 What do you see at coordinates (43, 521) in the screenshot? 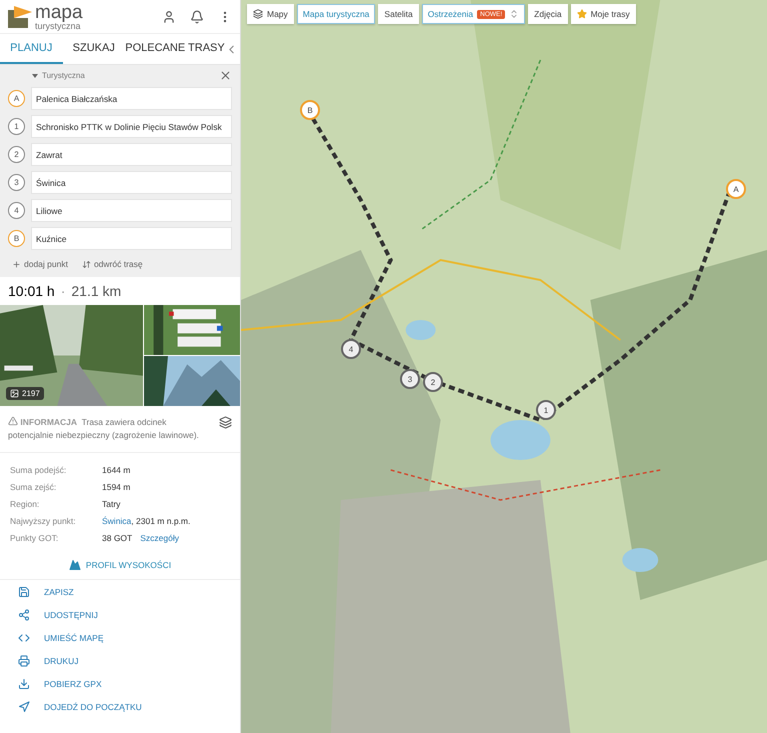
I see `stat-label: Najwyższy punkt:` at bounding box center [43, 521].